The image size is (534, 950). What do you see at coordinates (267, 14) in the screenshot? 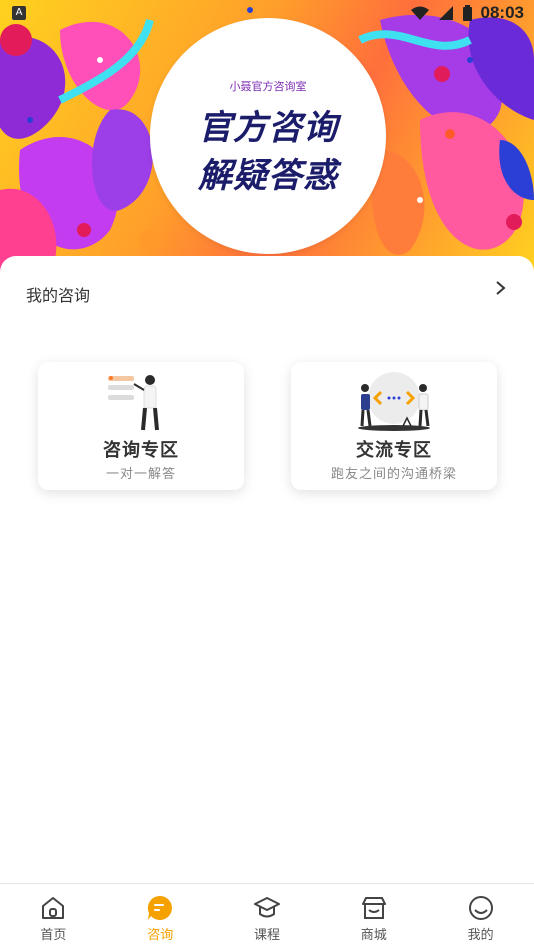
I see `status-bar: A 08:03` at bounding box center [267, 14].